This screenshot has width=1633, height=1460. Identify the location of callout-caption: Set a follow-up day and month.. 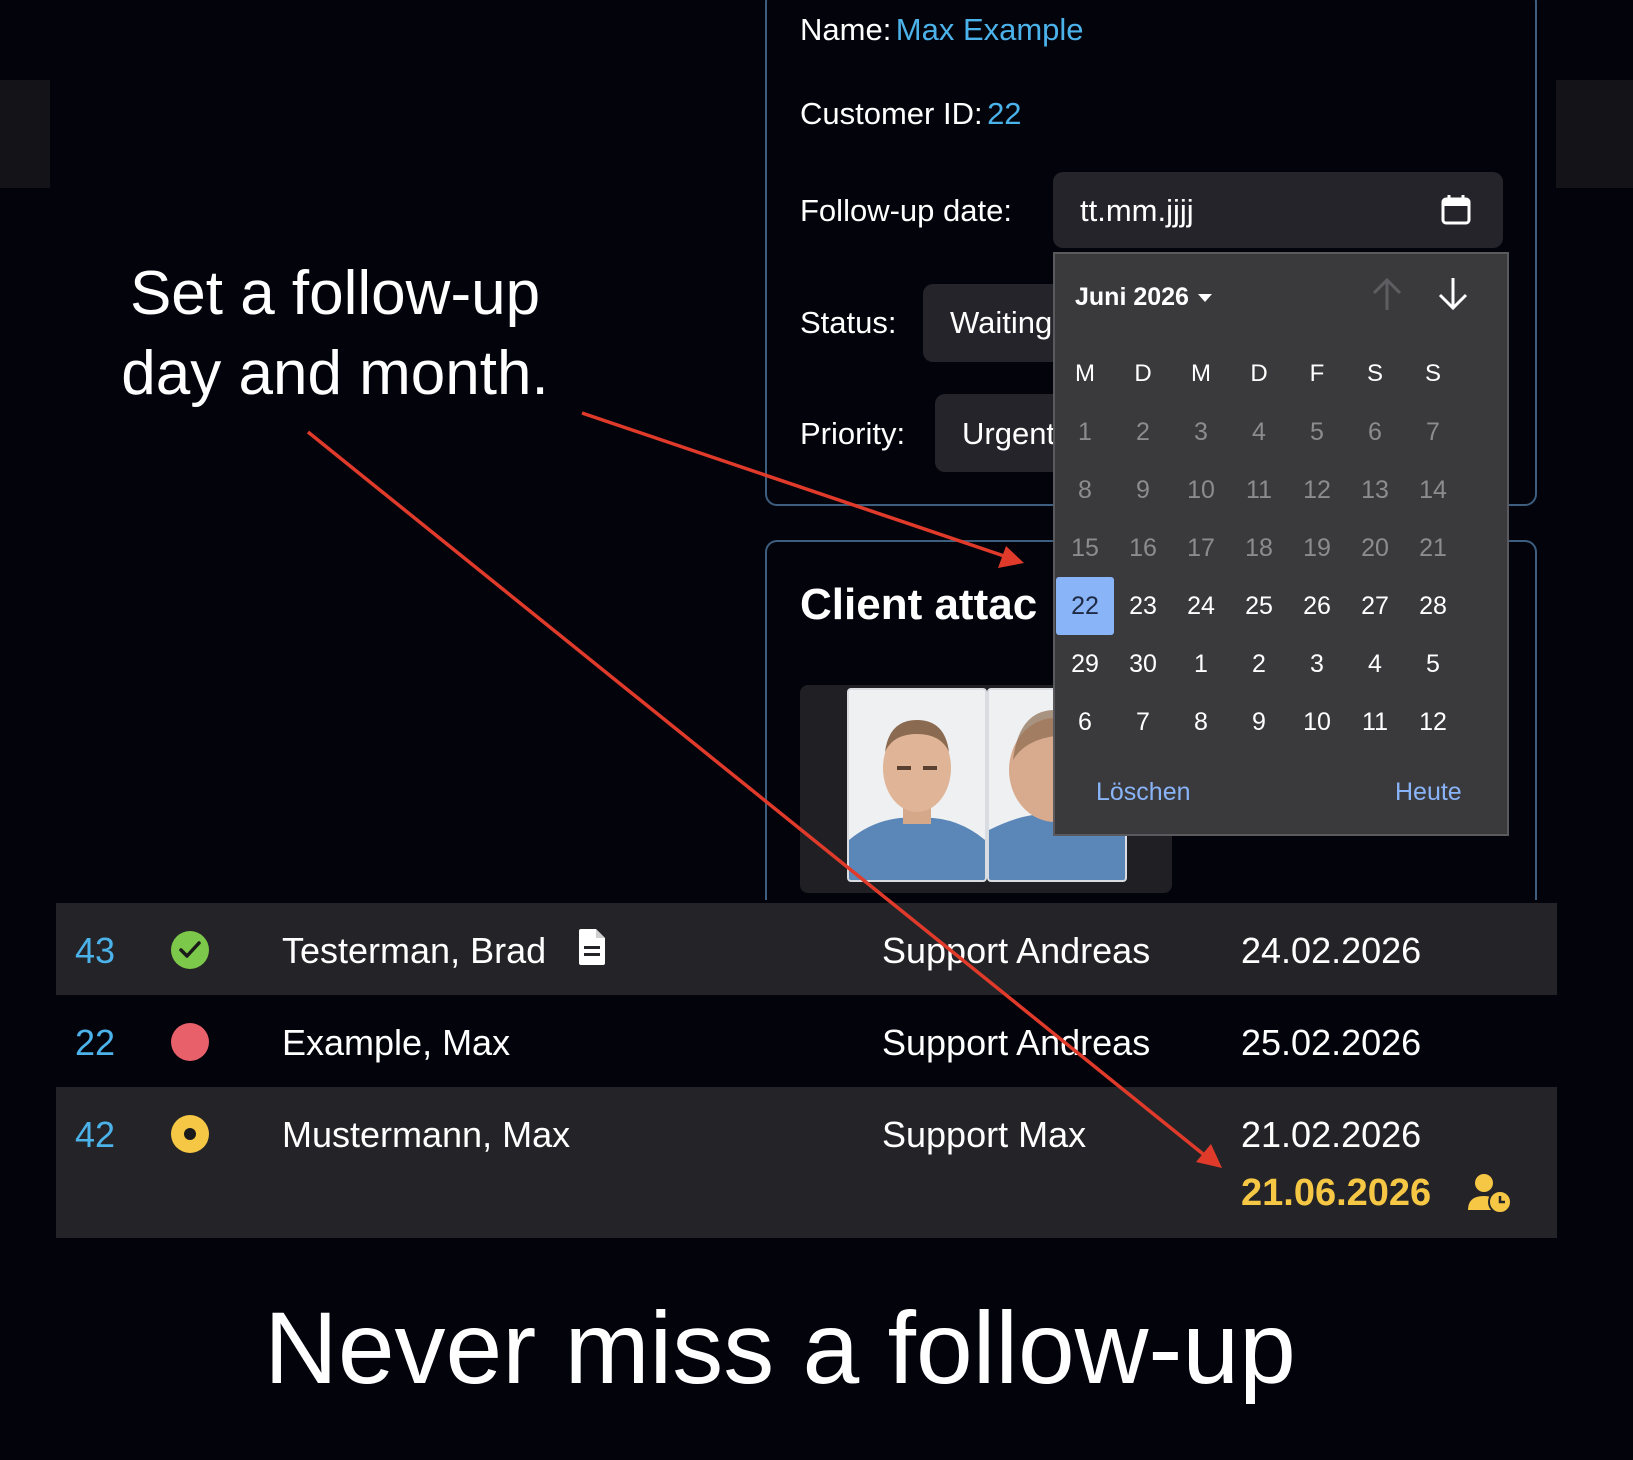
(335, 334).